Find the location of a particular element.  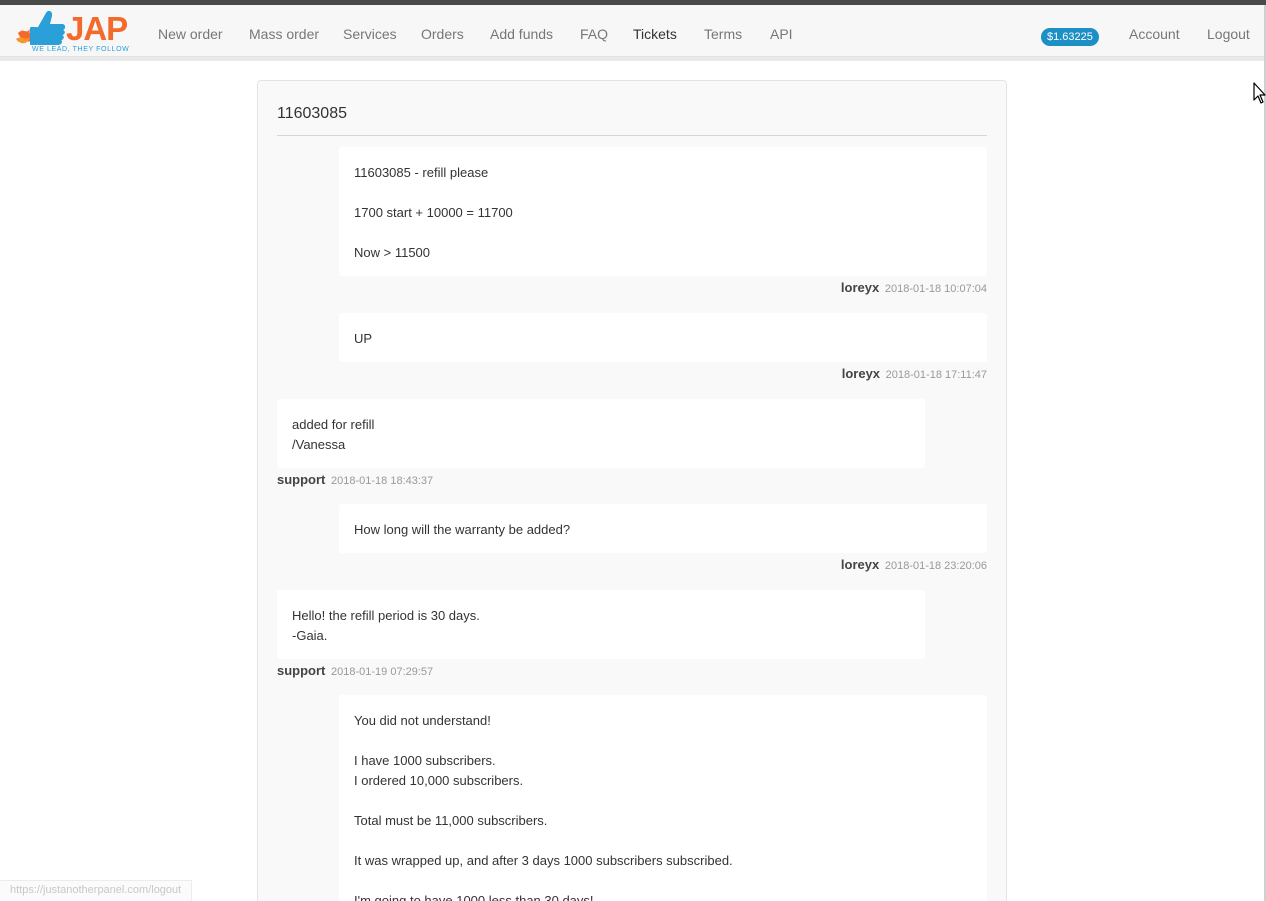

message-bubble: UP is located at coordinates (663, 337).